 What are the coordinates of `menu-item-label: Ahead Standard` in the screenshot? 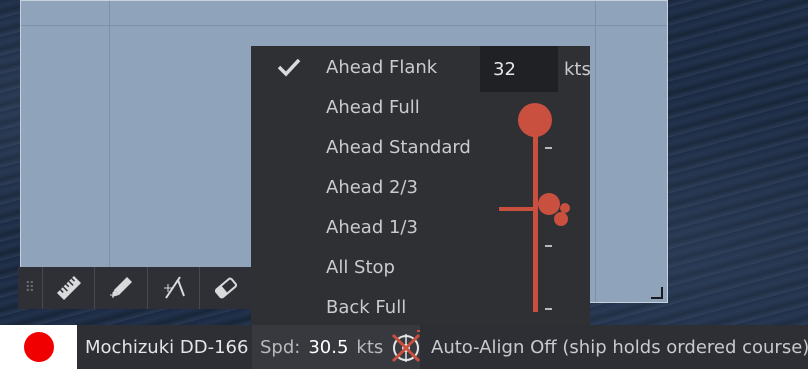 It's located at (398, 147).